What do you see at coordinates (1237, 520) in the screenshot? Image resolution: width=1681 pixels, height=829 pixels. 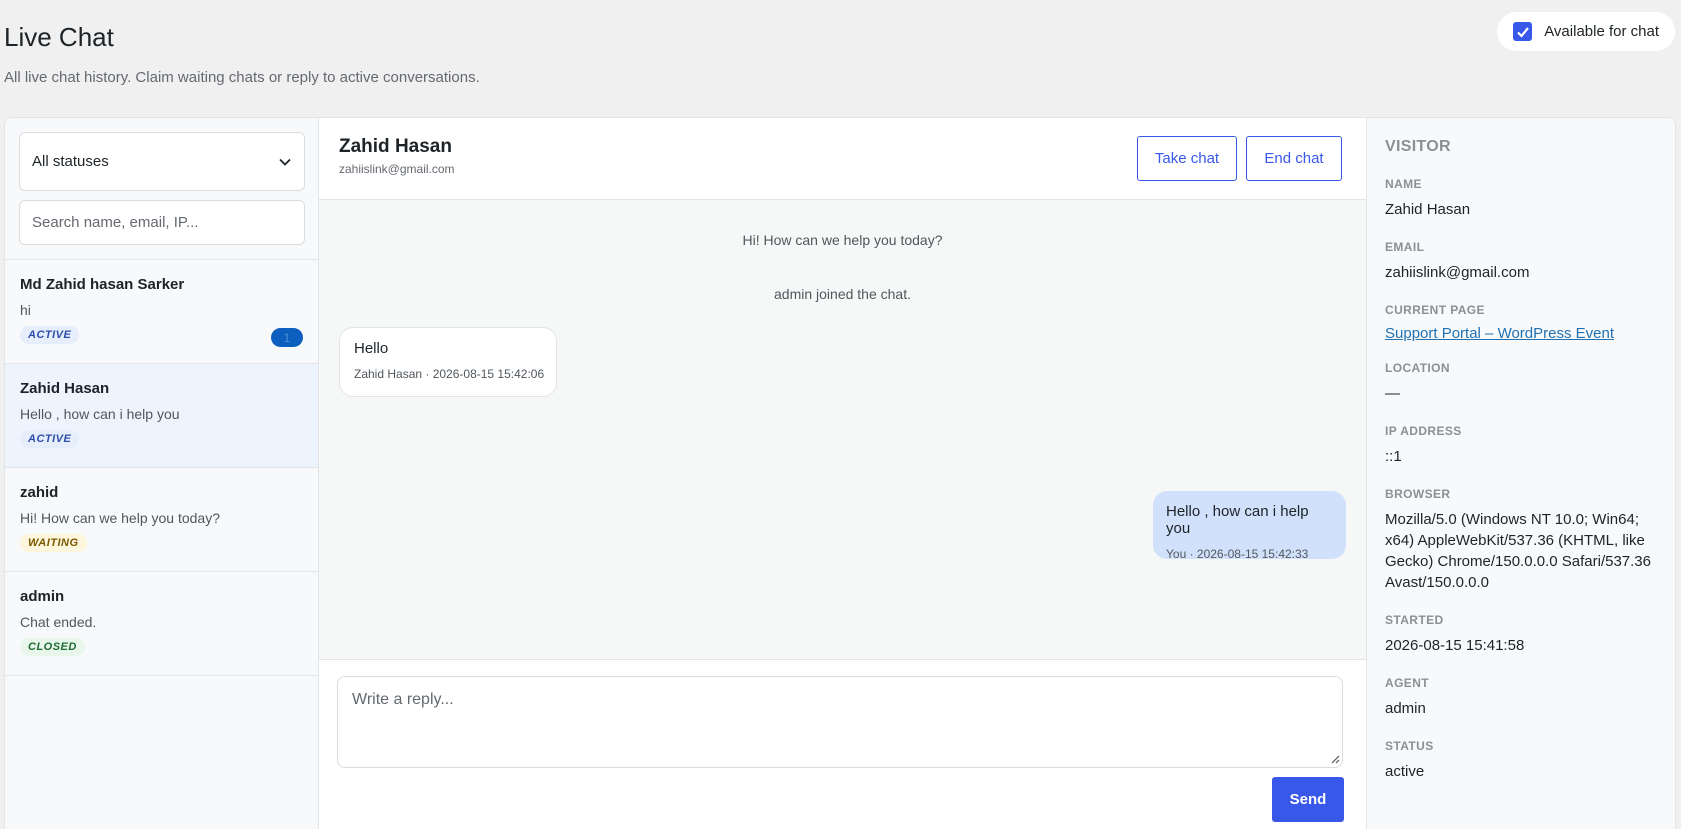 I see `message-text: Hello , how can i help you` at bounding box center [1237, 520].